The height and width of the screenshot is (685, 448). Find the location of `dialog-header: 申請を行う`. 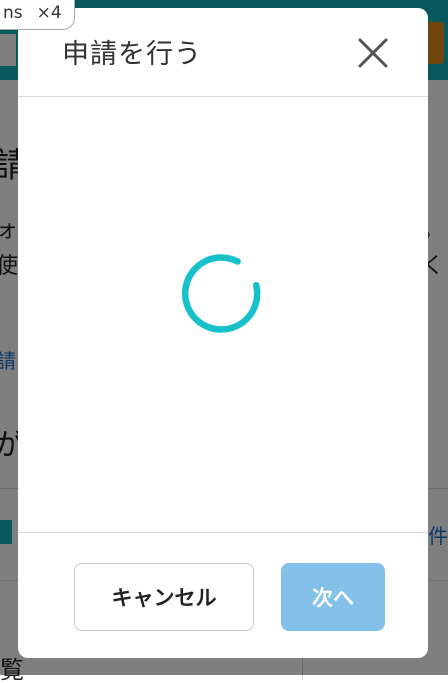

dialog-header: 申請を行う is located at coordinates (223, 52).